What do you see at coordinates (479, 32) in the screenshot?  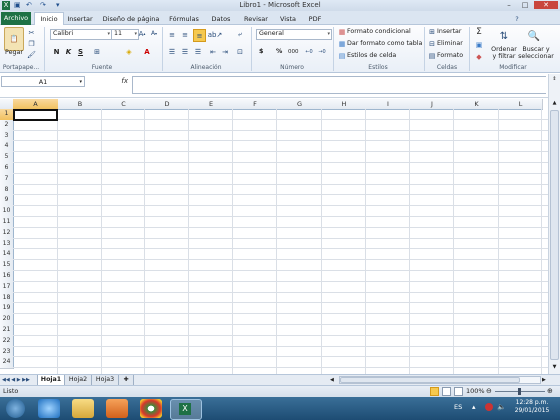 I see `autosum-button: Σ` at bounding box center [479, 32].